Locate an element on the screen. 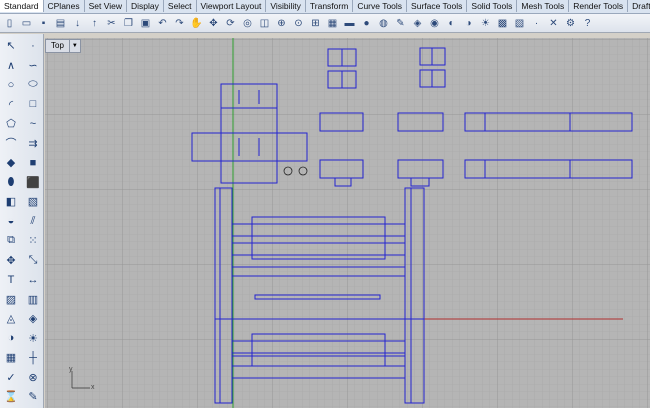 The width and height of the screenshot is (650, 408). print-icon: ▤ is located at coordinates (60, 23).